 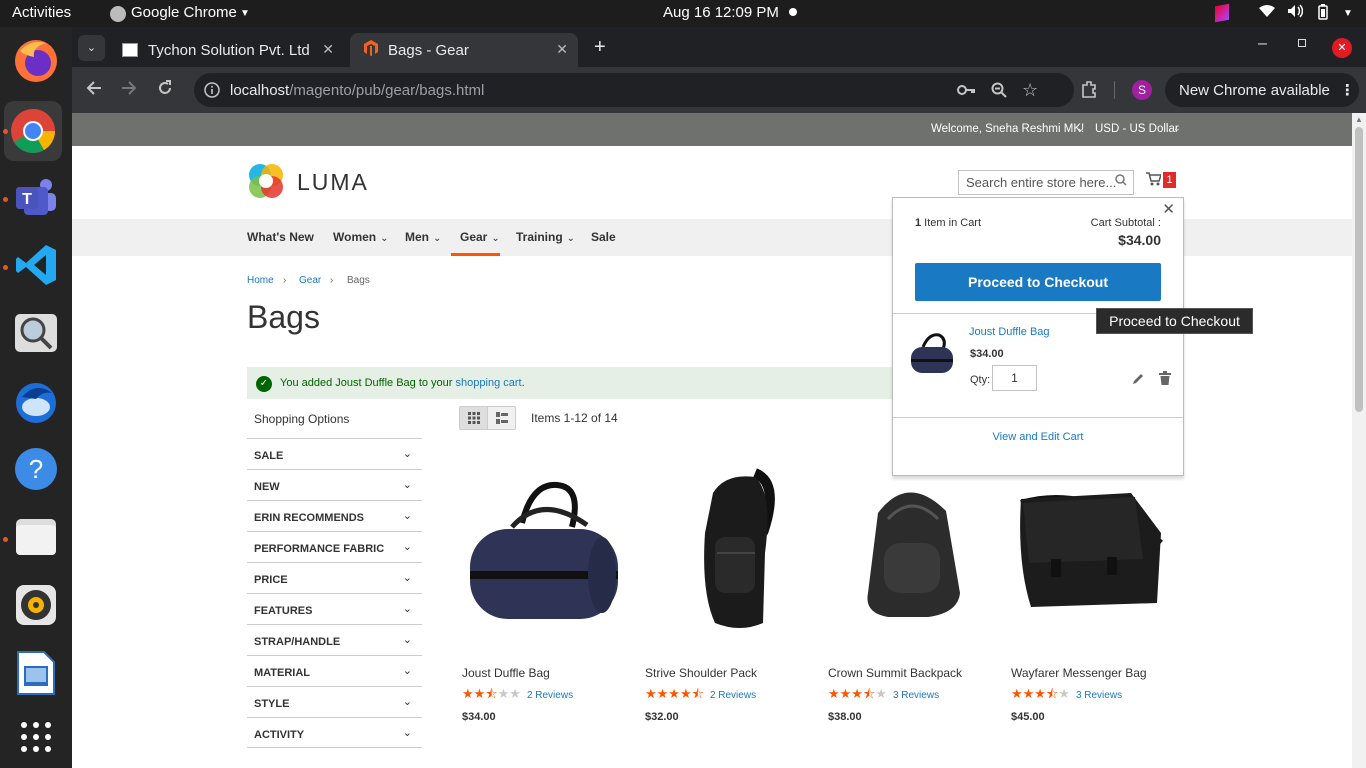 What do you see at coordinates (1137, 129) in the screenshot?
I see `currency-switcher: USD - US Dollar` at bounding box center [1137, 129].